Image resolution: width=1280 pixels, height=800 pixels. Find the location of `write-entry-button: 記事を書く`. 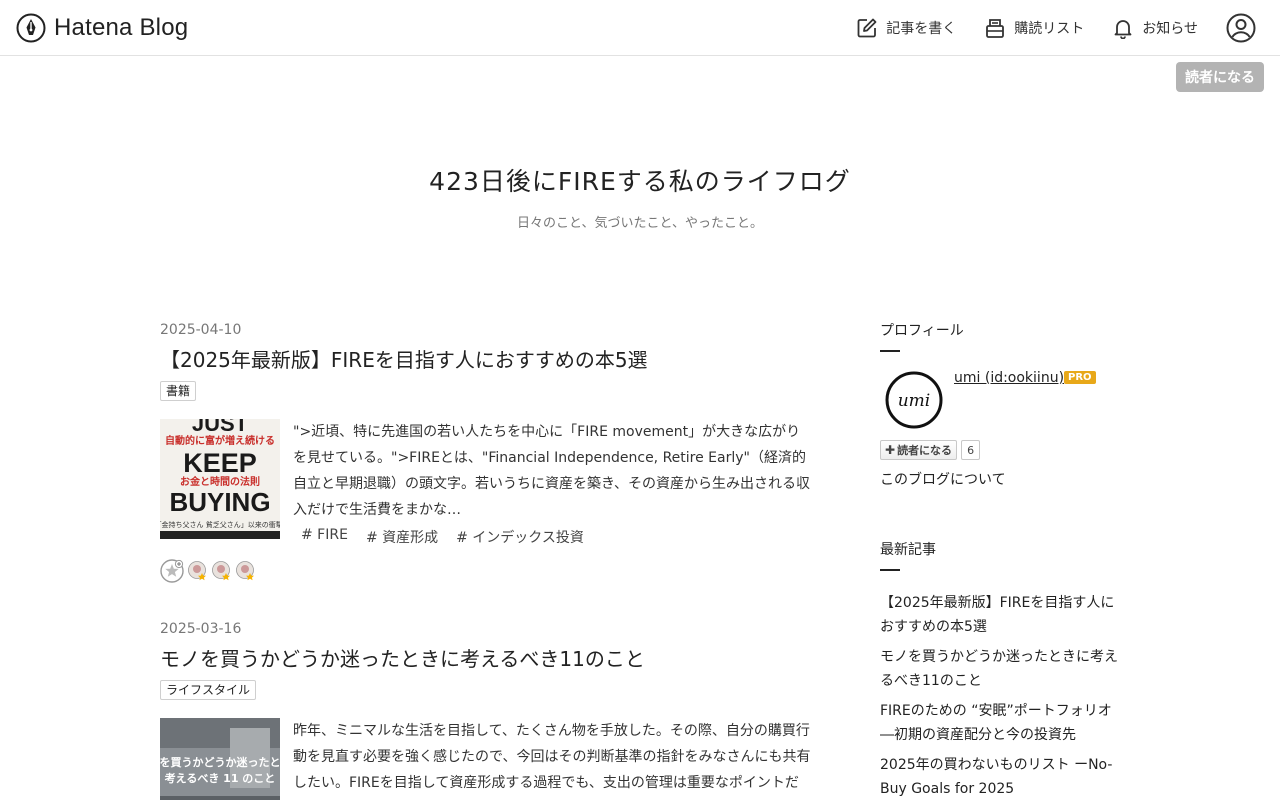

write-entry-button: 記事を書く is located at coordinates (906, 28).